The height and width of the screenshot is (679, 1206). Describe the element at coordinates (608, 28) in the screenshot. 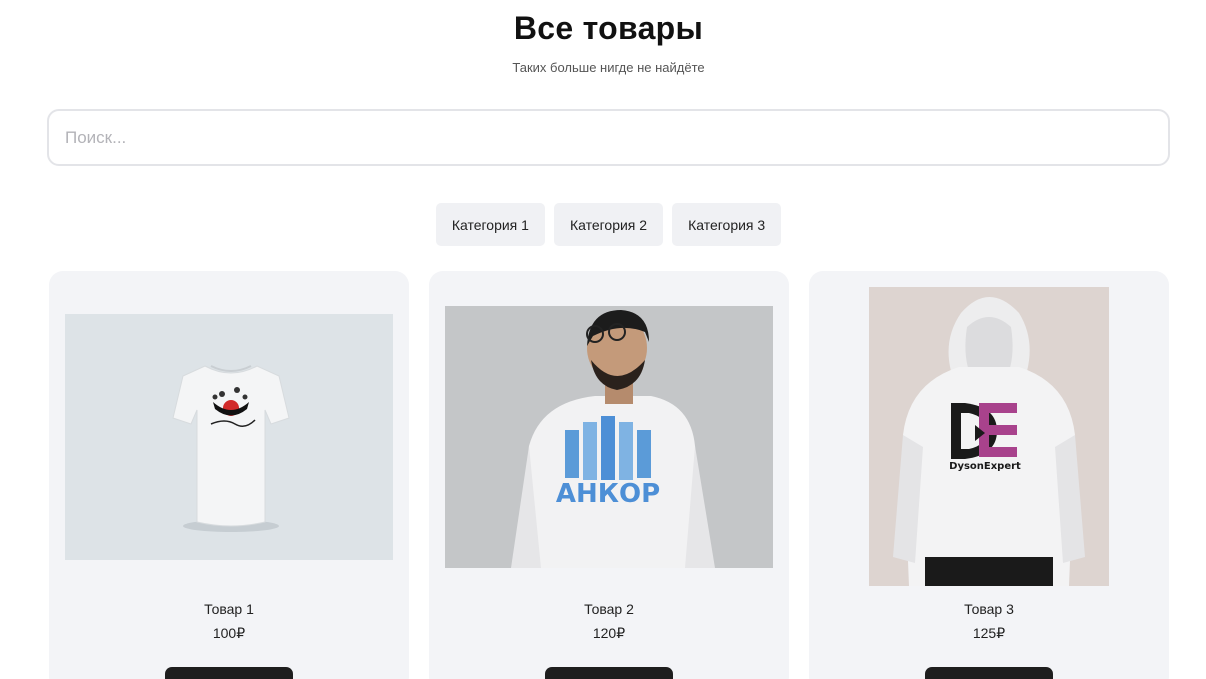

I see `page-title: Все товары` at that location.